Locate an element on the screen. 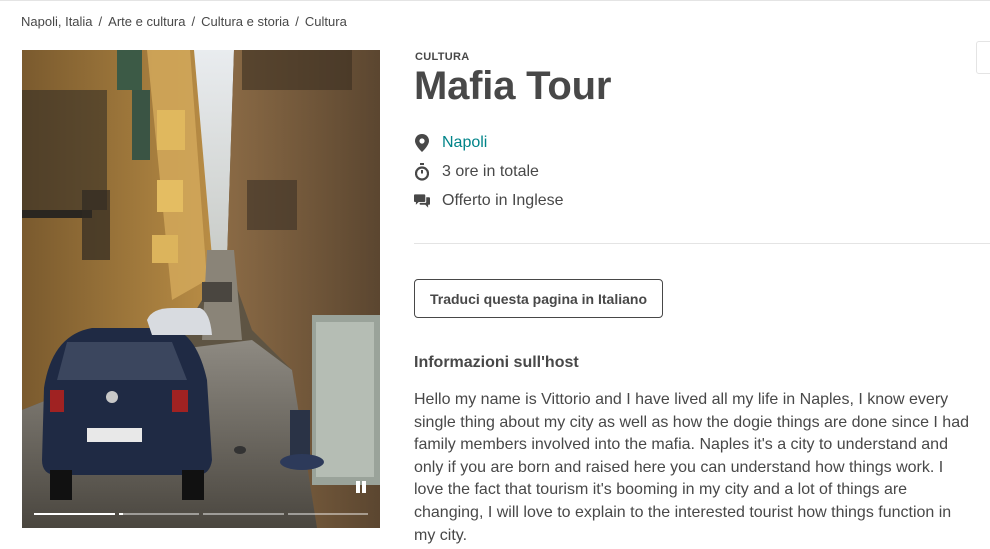 The image size is (990, 549). breadcrumb-item-city: Napoli, Italia is located at coordinates (57, 21).